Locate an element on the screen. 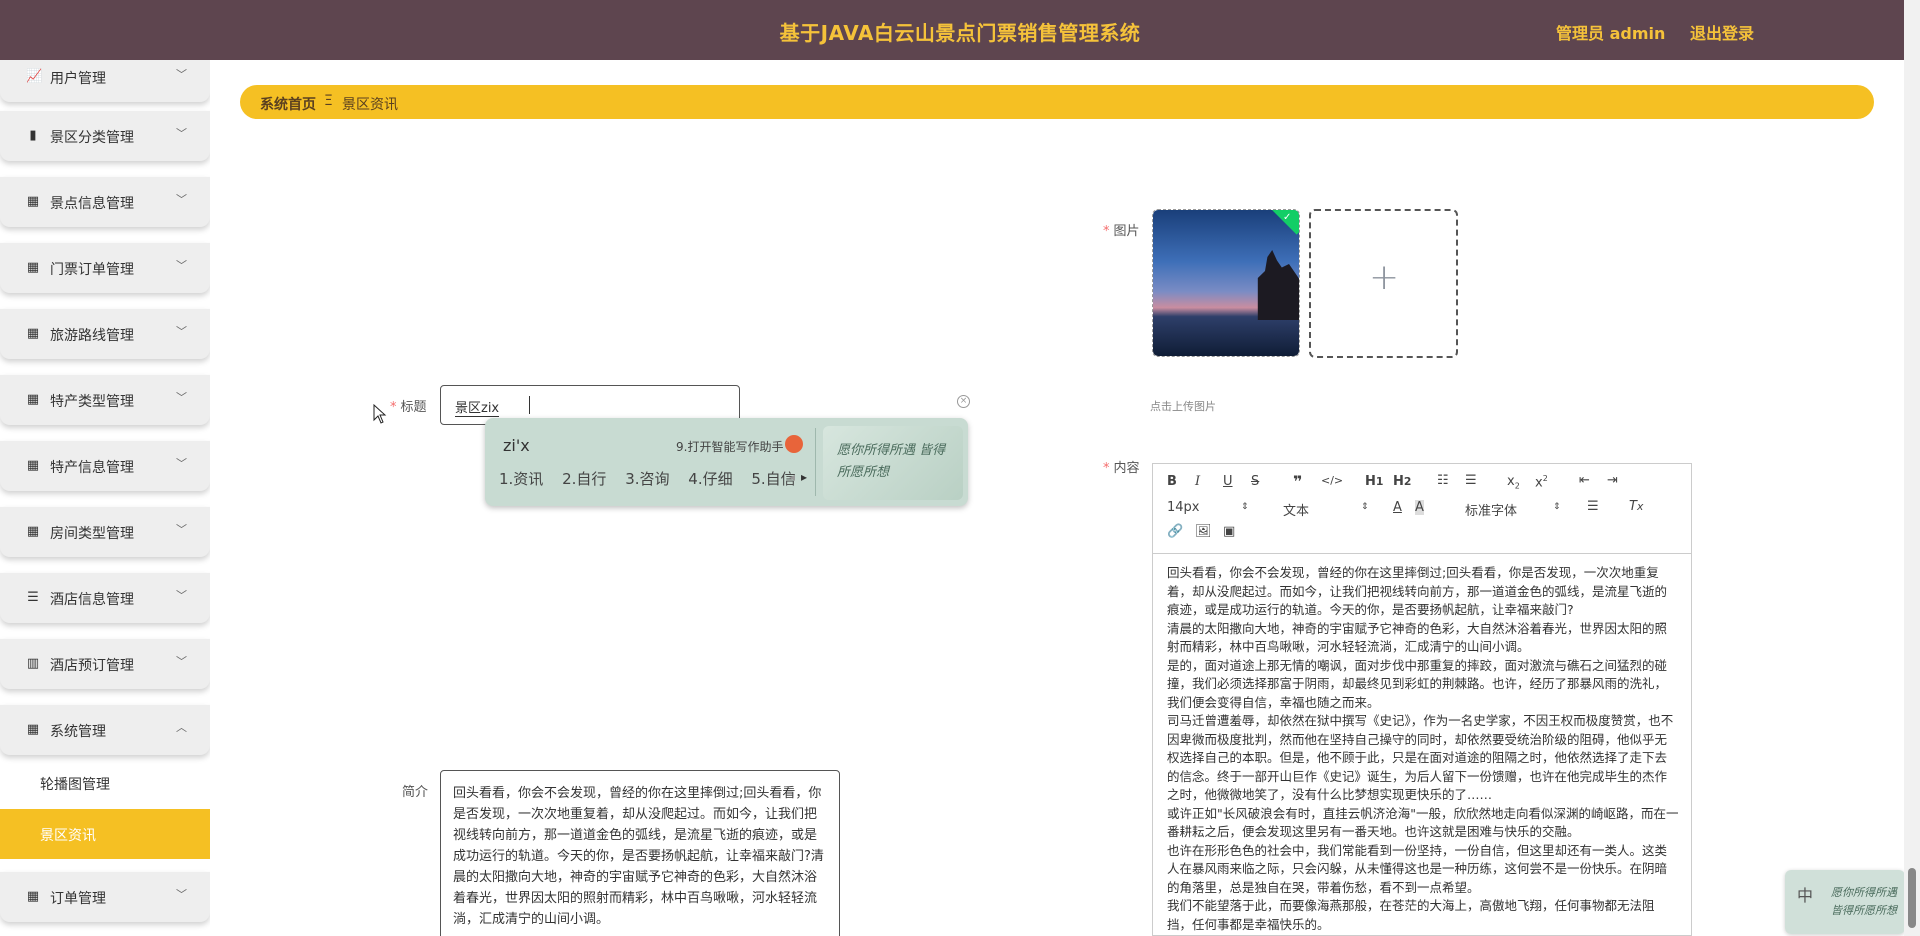 Image resolution: width=1920 pixels, height=936 pixels. sidebar-item-order-management: ▦ 订单管理 ﹀ is located at coordinates (105, 897).